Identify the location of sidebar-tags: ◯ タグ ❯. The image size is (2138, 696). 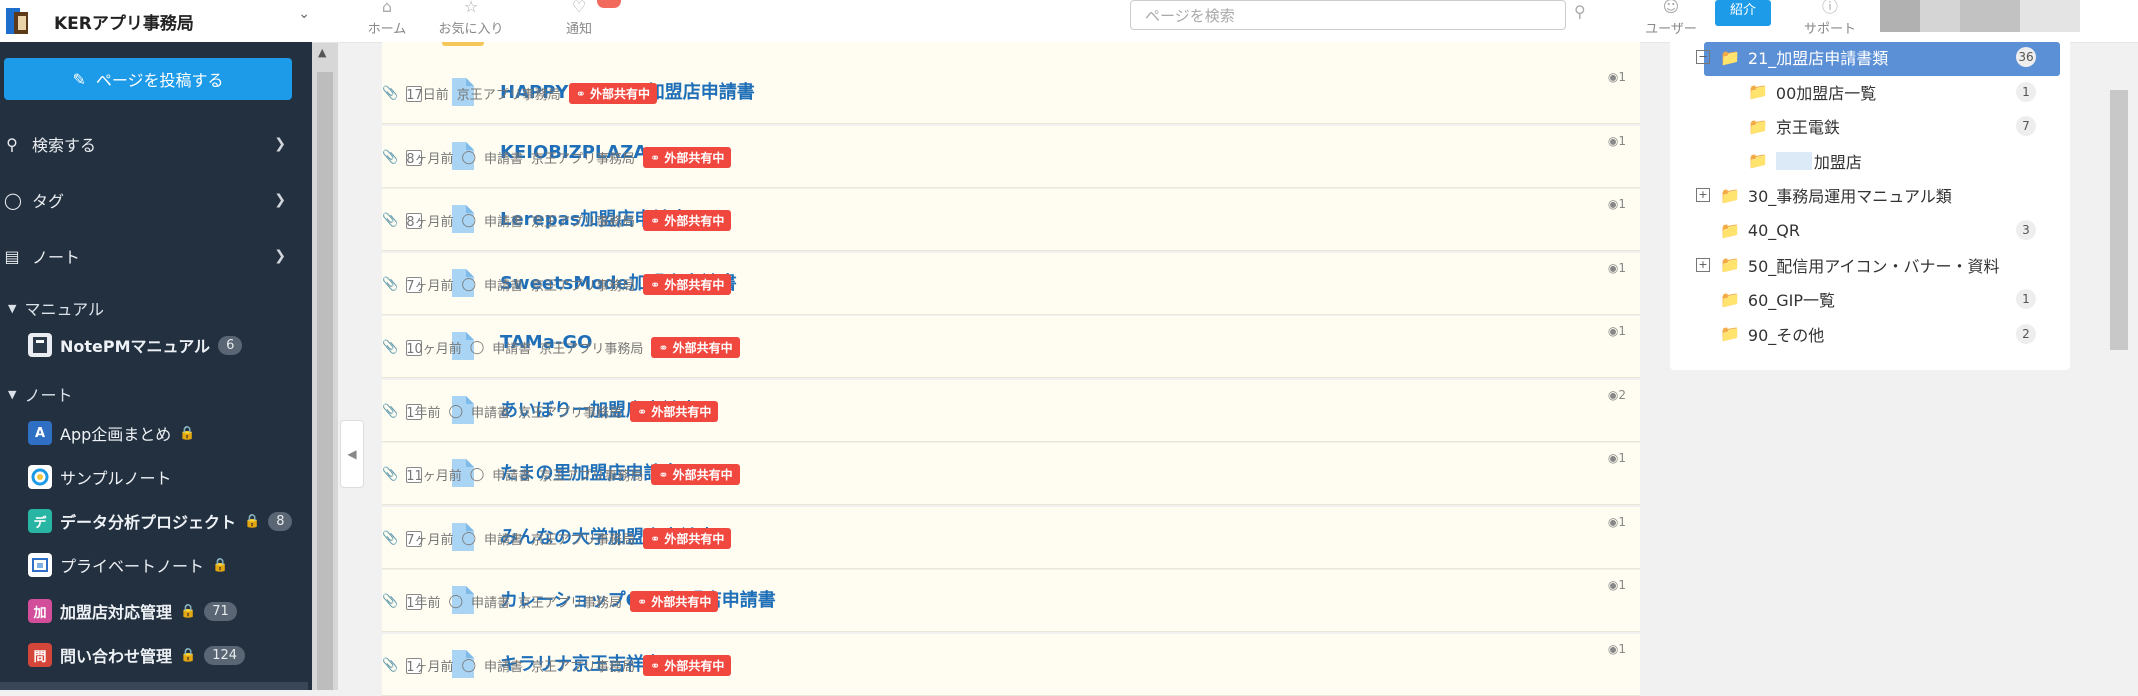
(150, 200).